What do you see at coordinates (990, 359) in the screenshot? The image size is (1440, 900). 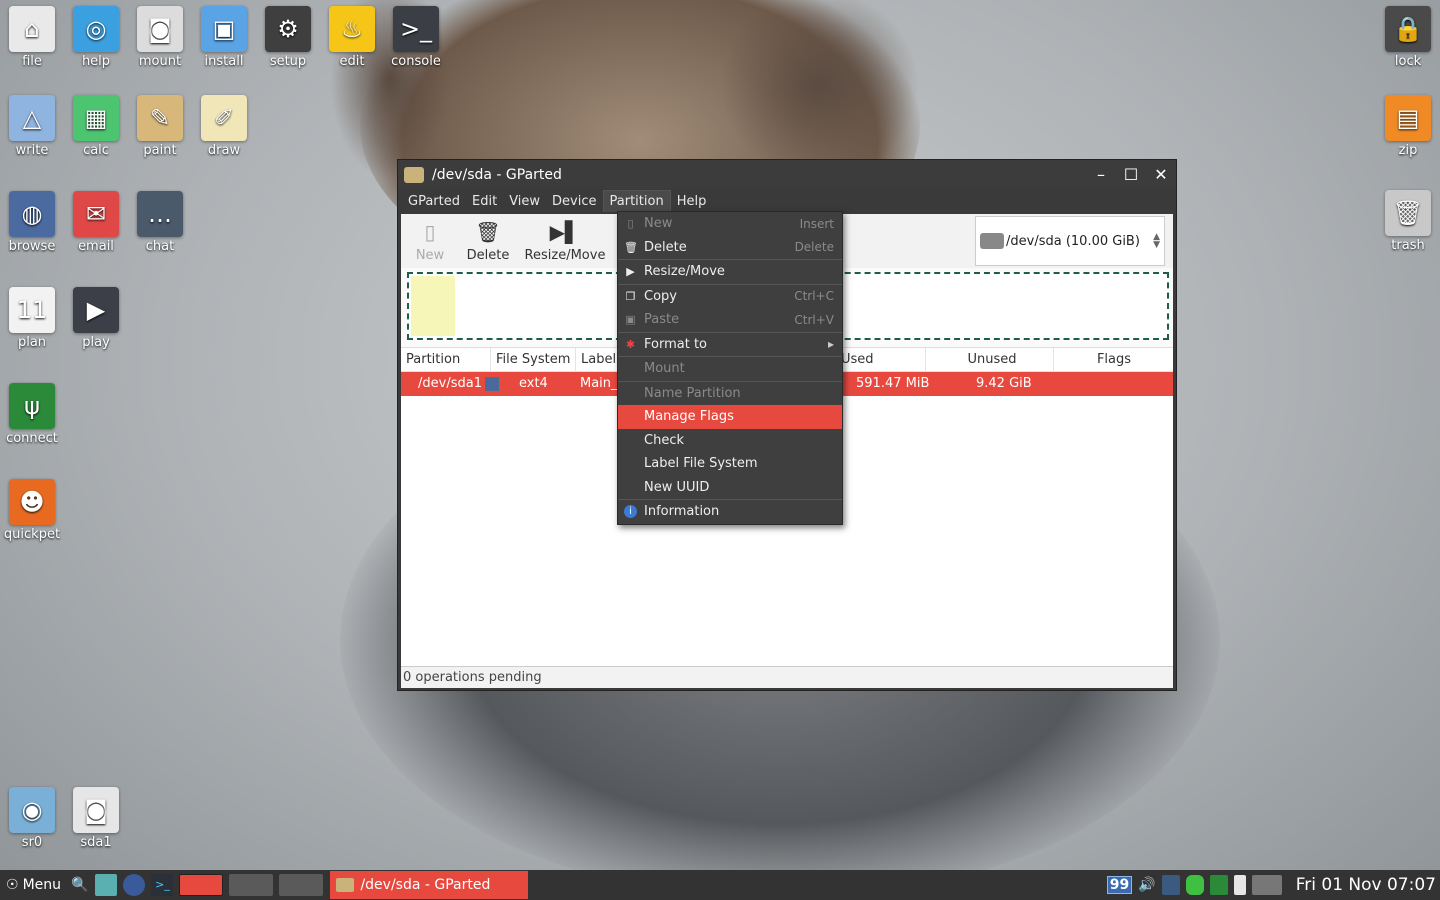 I see `col-unused: Unused` at bounding box center [990, 359].